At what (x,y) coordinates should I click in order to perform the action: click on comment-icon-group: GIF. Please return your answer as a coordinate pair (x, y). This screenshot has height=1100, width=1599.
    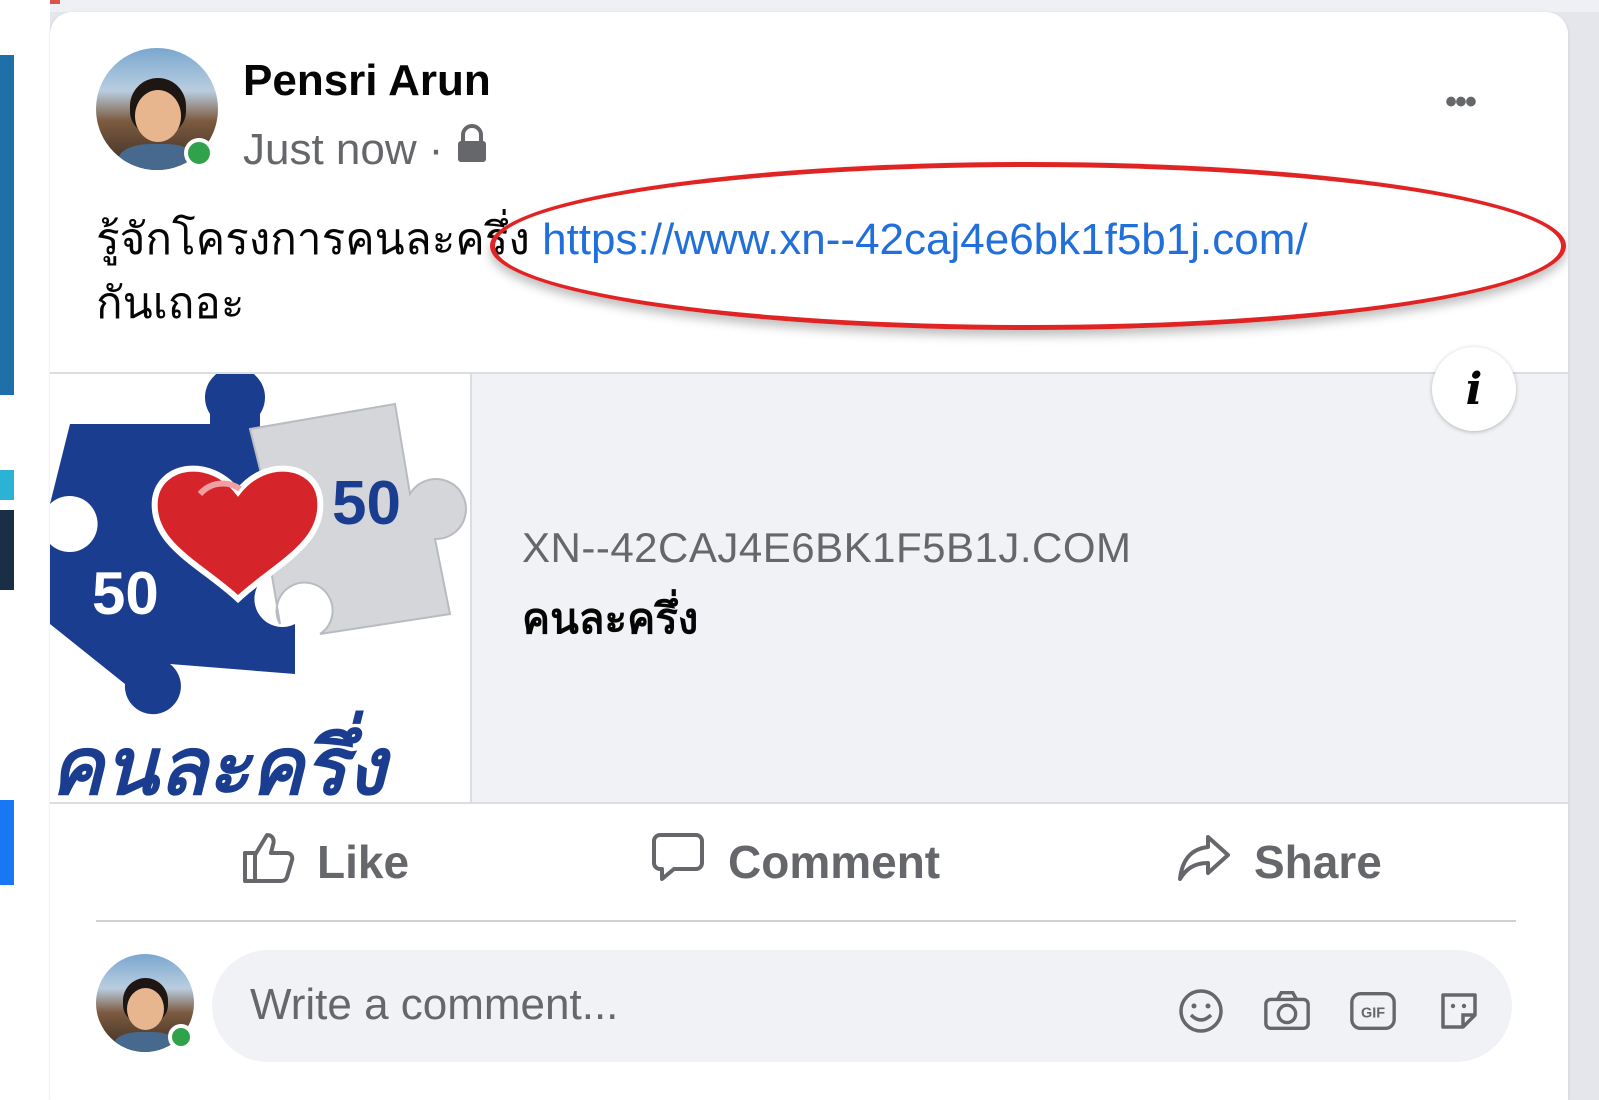
    Looking at the image, I should click on (1330, 1011).